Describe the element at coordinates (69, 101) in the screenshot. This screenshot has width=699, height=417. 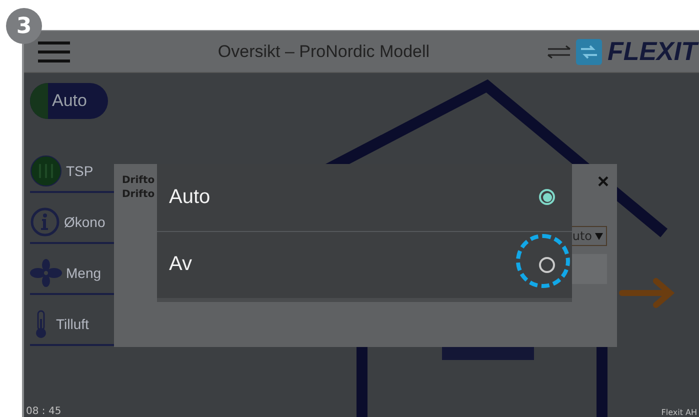
I see `mode-toggle: Auto` at that location.